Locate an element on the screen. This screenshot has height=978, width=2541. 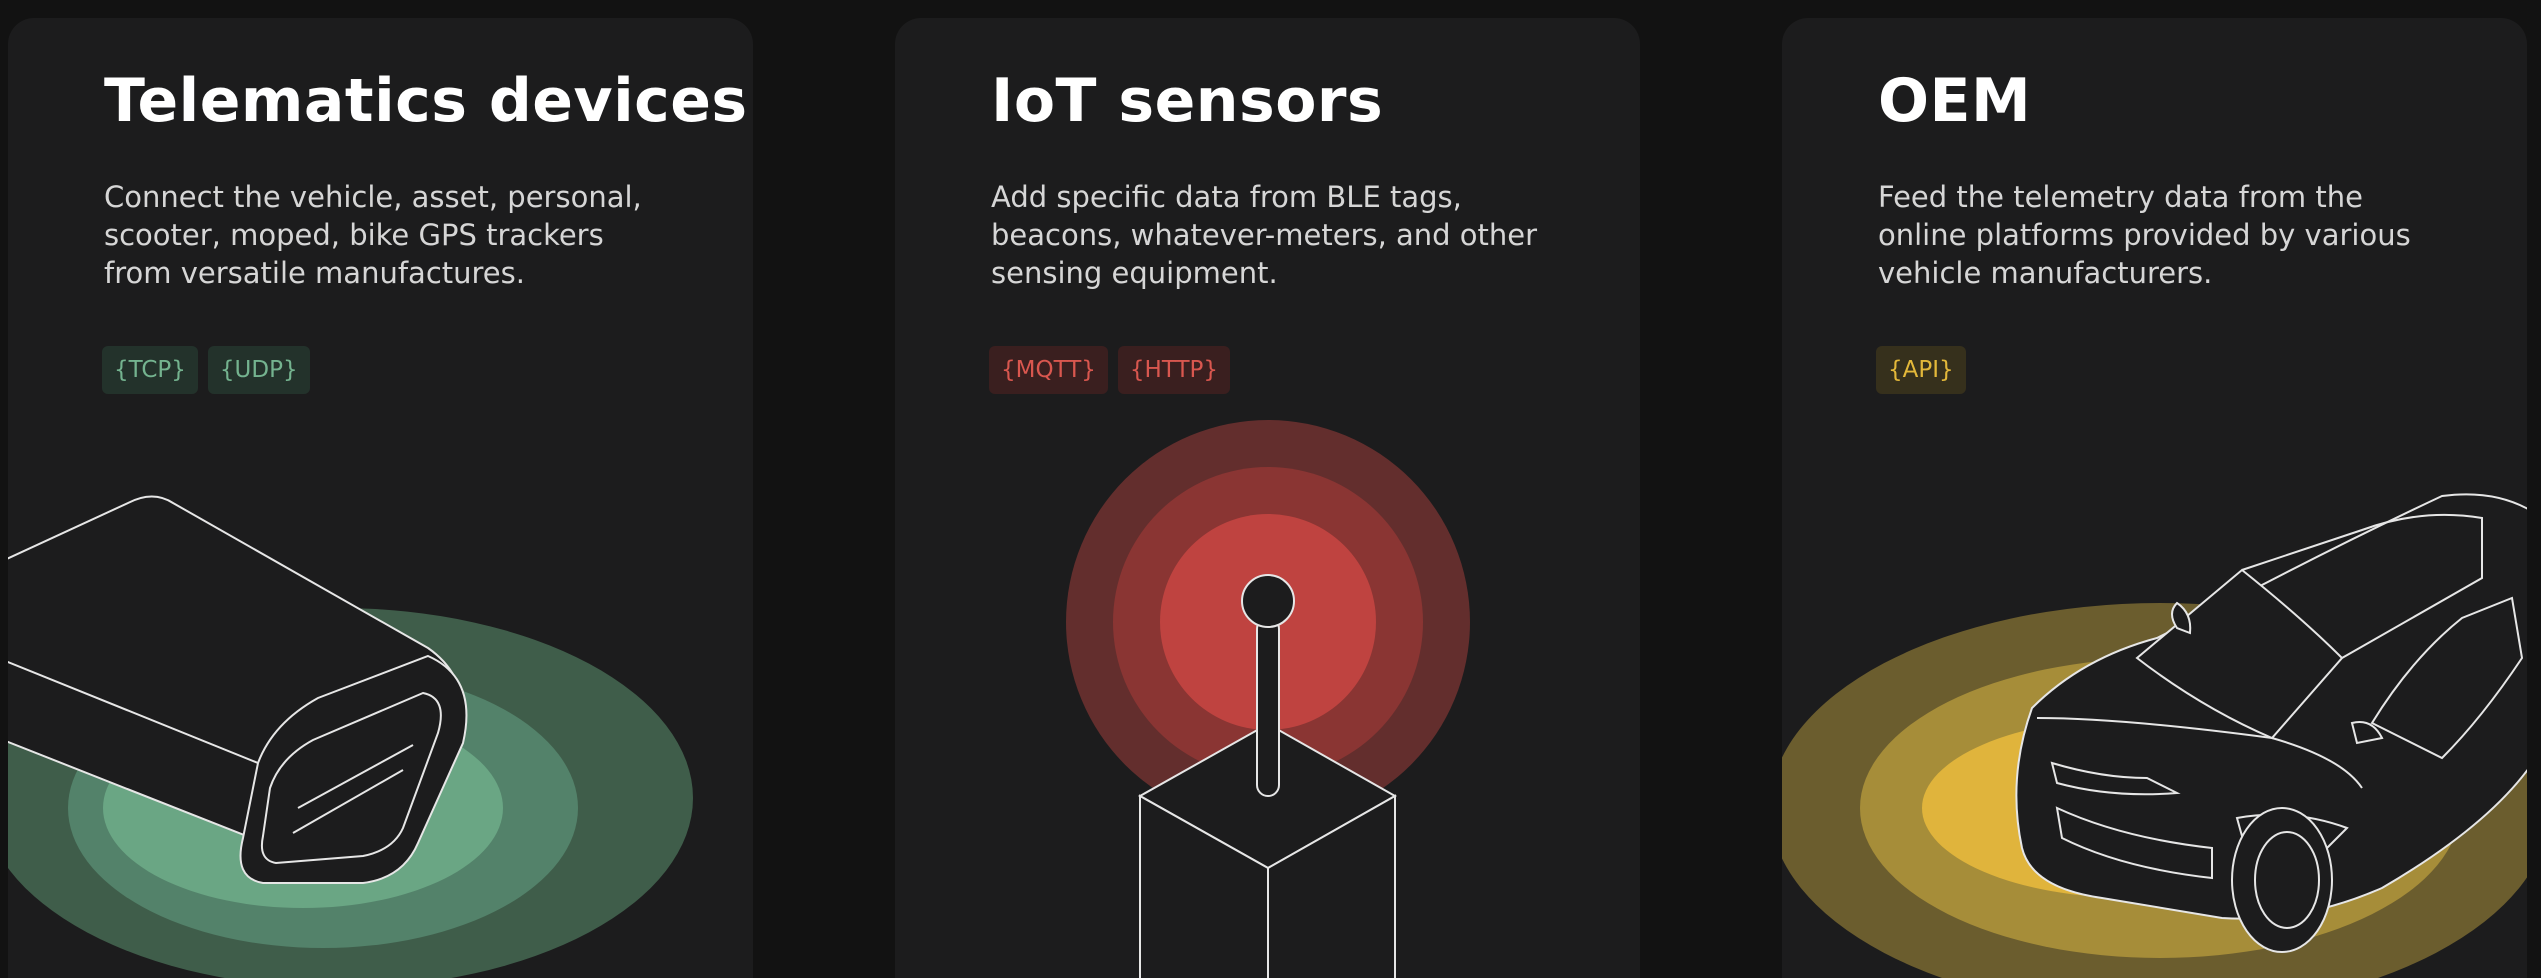
tag-http: {HTTP} is located at coordinates (1174, 370).